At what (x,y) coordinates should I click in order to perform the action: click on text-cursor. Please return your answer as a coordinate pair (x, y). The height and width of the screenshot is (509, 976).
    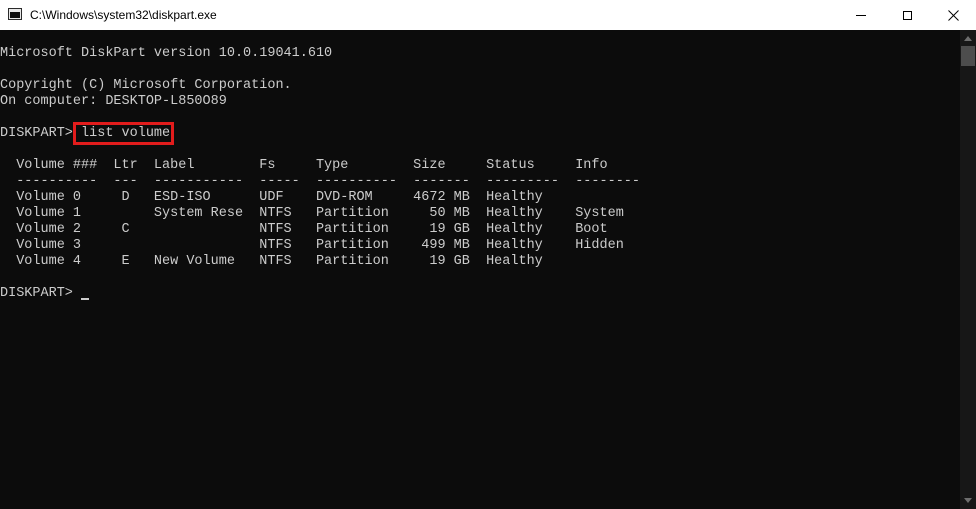
    Looking at the image, I should click on (85, 299).